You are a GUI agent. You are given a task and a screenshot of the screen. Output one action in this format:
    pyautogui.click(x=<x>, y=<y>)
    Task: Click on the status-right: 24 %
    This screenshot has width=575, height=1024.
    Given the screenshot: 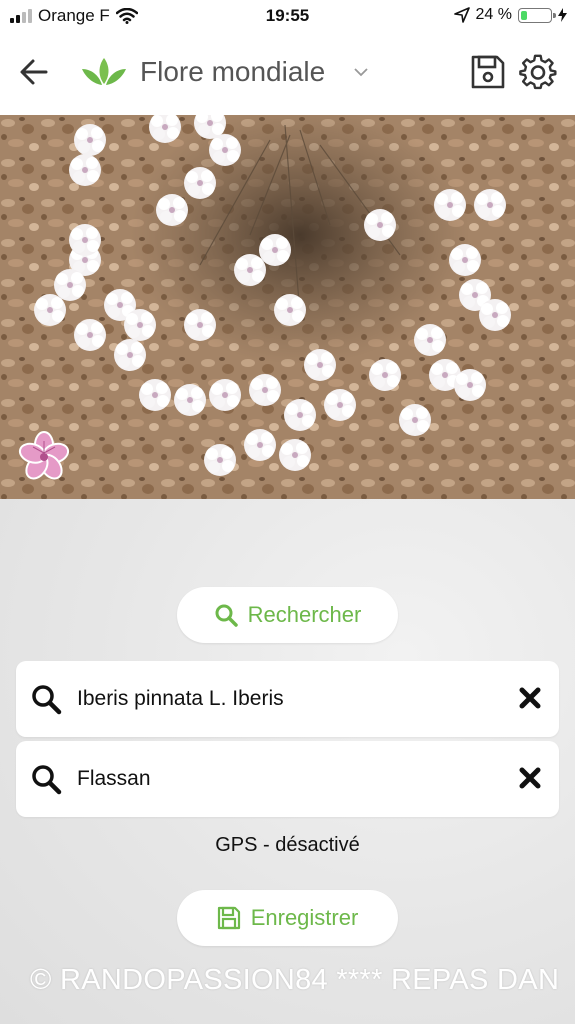 What is the action you would take?
    pyautogui.click(x=510, y=15)
    